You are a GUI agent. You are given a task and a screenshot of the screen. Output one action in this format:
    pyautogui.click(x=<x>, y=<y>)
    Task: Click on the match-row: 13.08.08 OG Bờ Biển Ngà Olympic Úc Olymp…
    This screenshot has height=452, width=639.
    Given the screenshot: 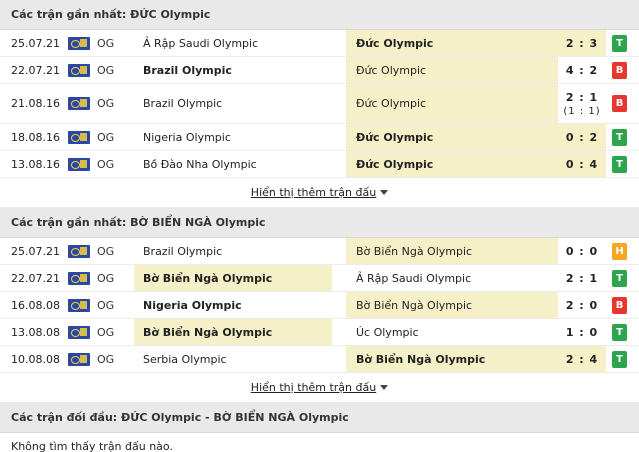 What is the action you would take?
    pyautogui.click(x=319, y=332)
    